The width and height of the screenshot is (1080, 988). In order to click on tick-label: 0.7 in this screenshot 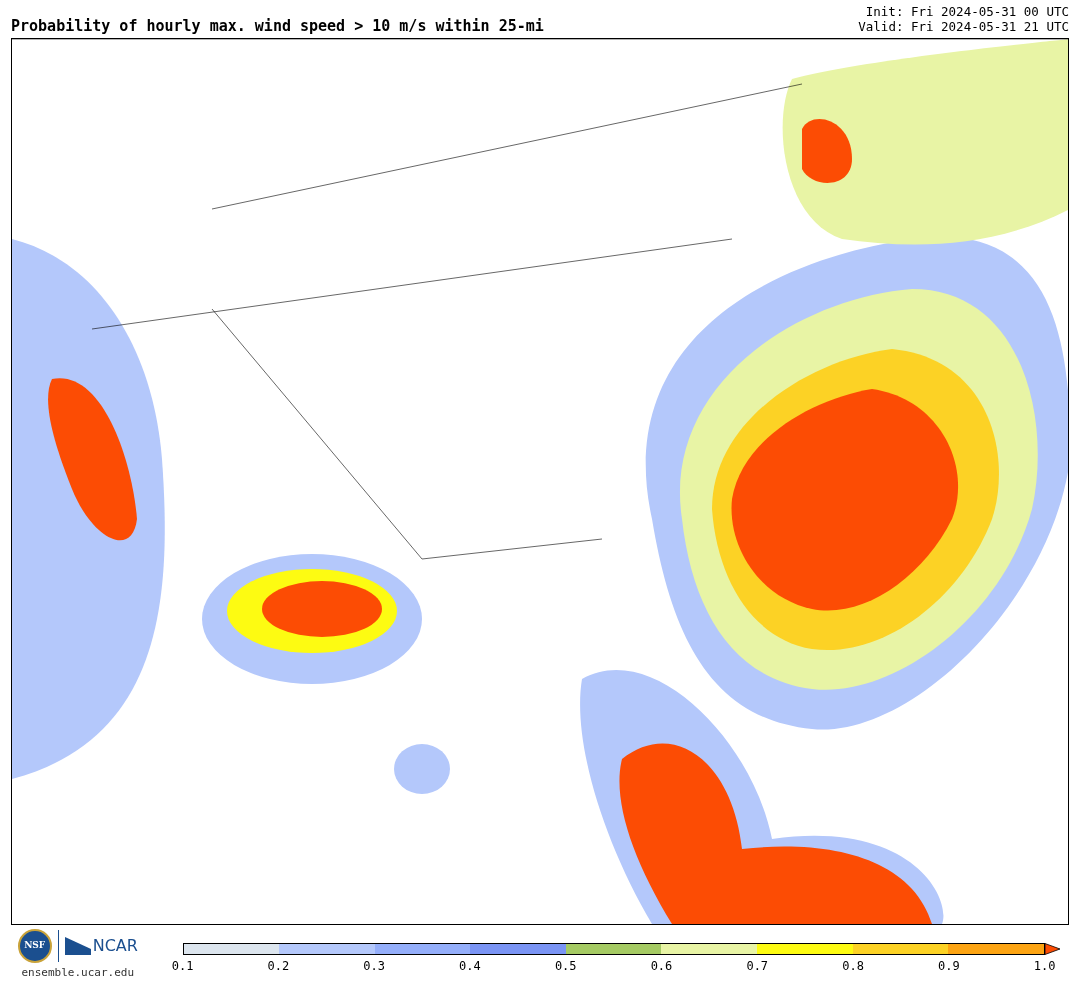, I will do `click(757, 966)`.